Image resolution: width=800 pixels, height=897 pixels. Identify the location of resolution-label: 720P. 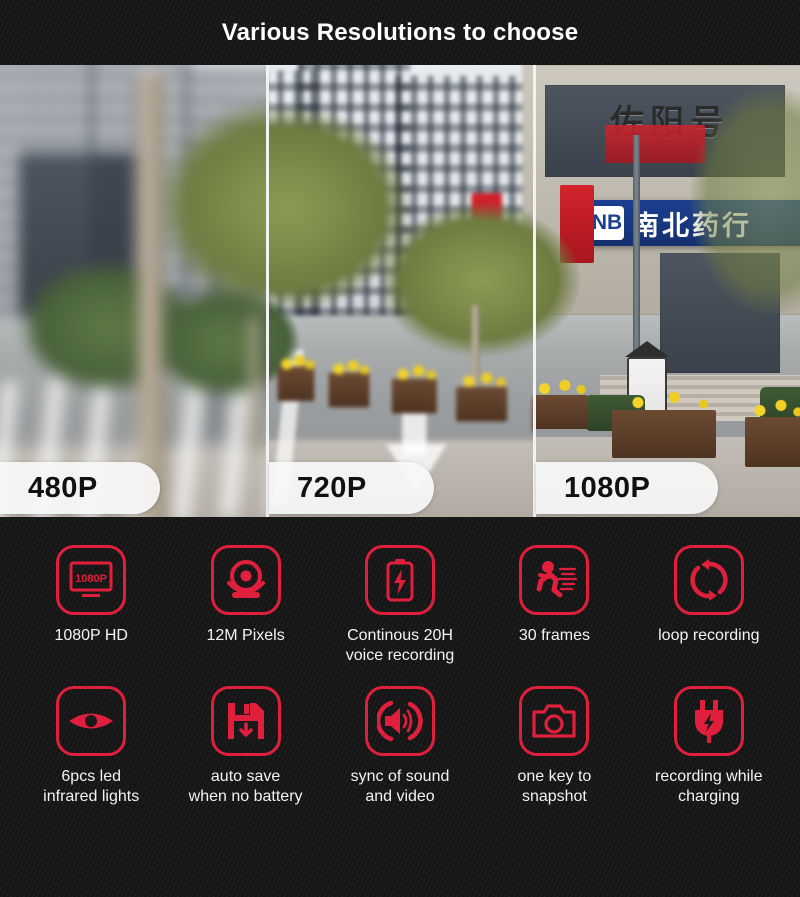
(332, 487).